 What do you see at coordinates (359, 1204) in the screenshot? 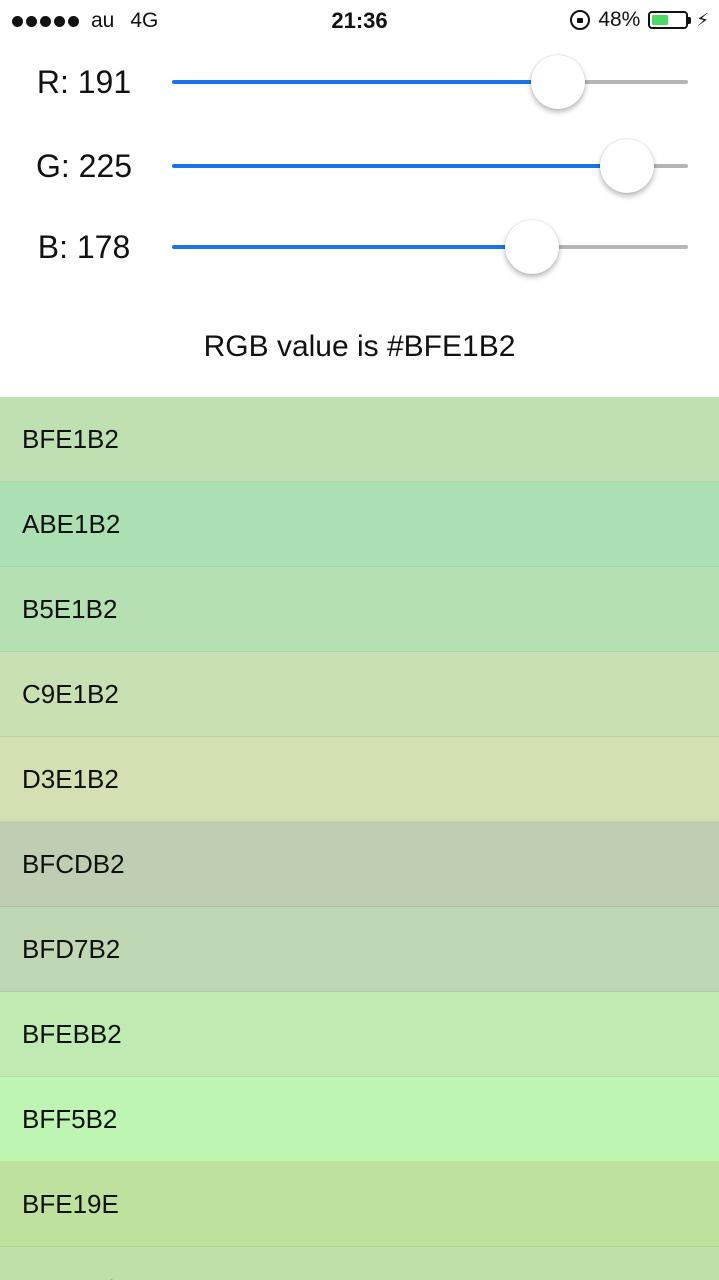
I see `color-list-item: BFE19E` at bounding box center [359, 1204].